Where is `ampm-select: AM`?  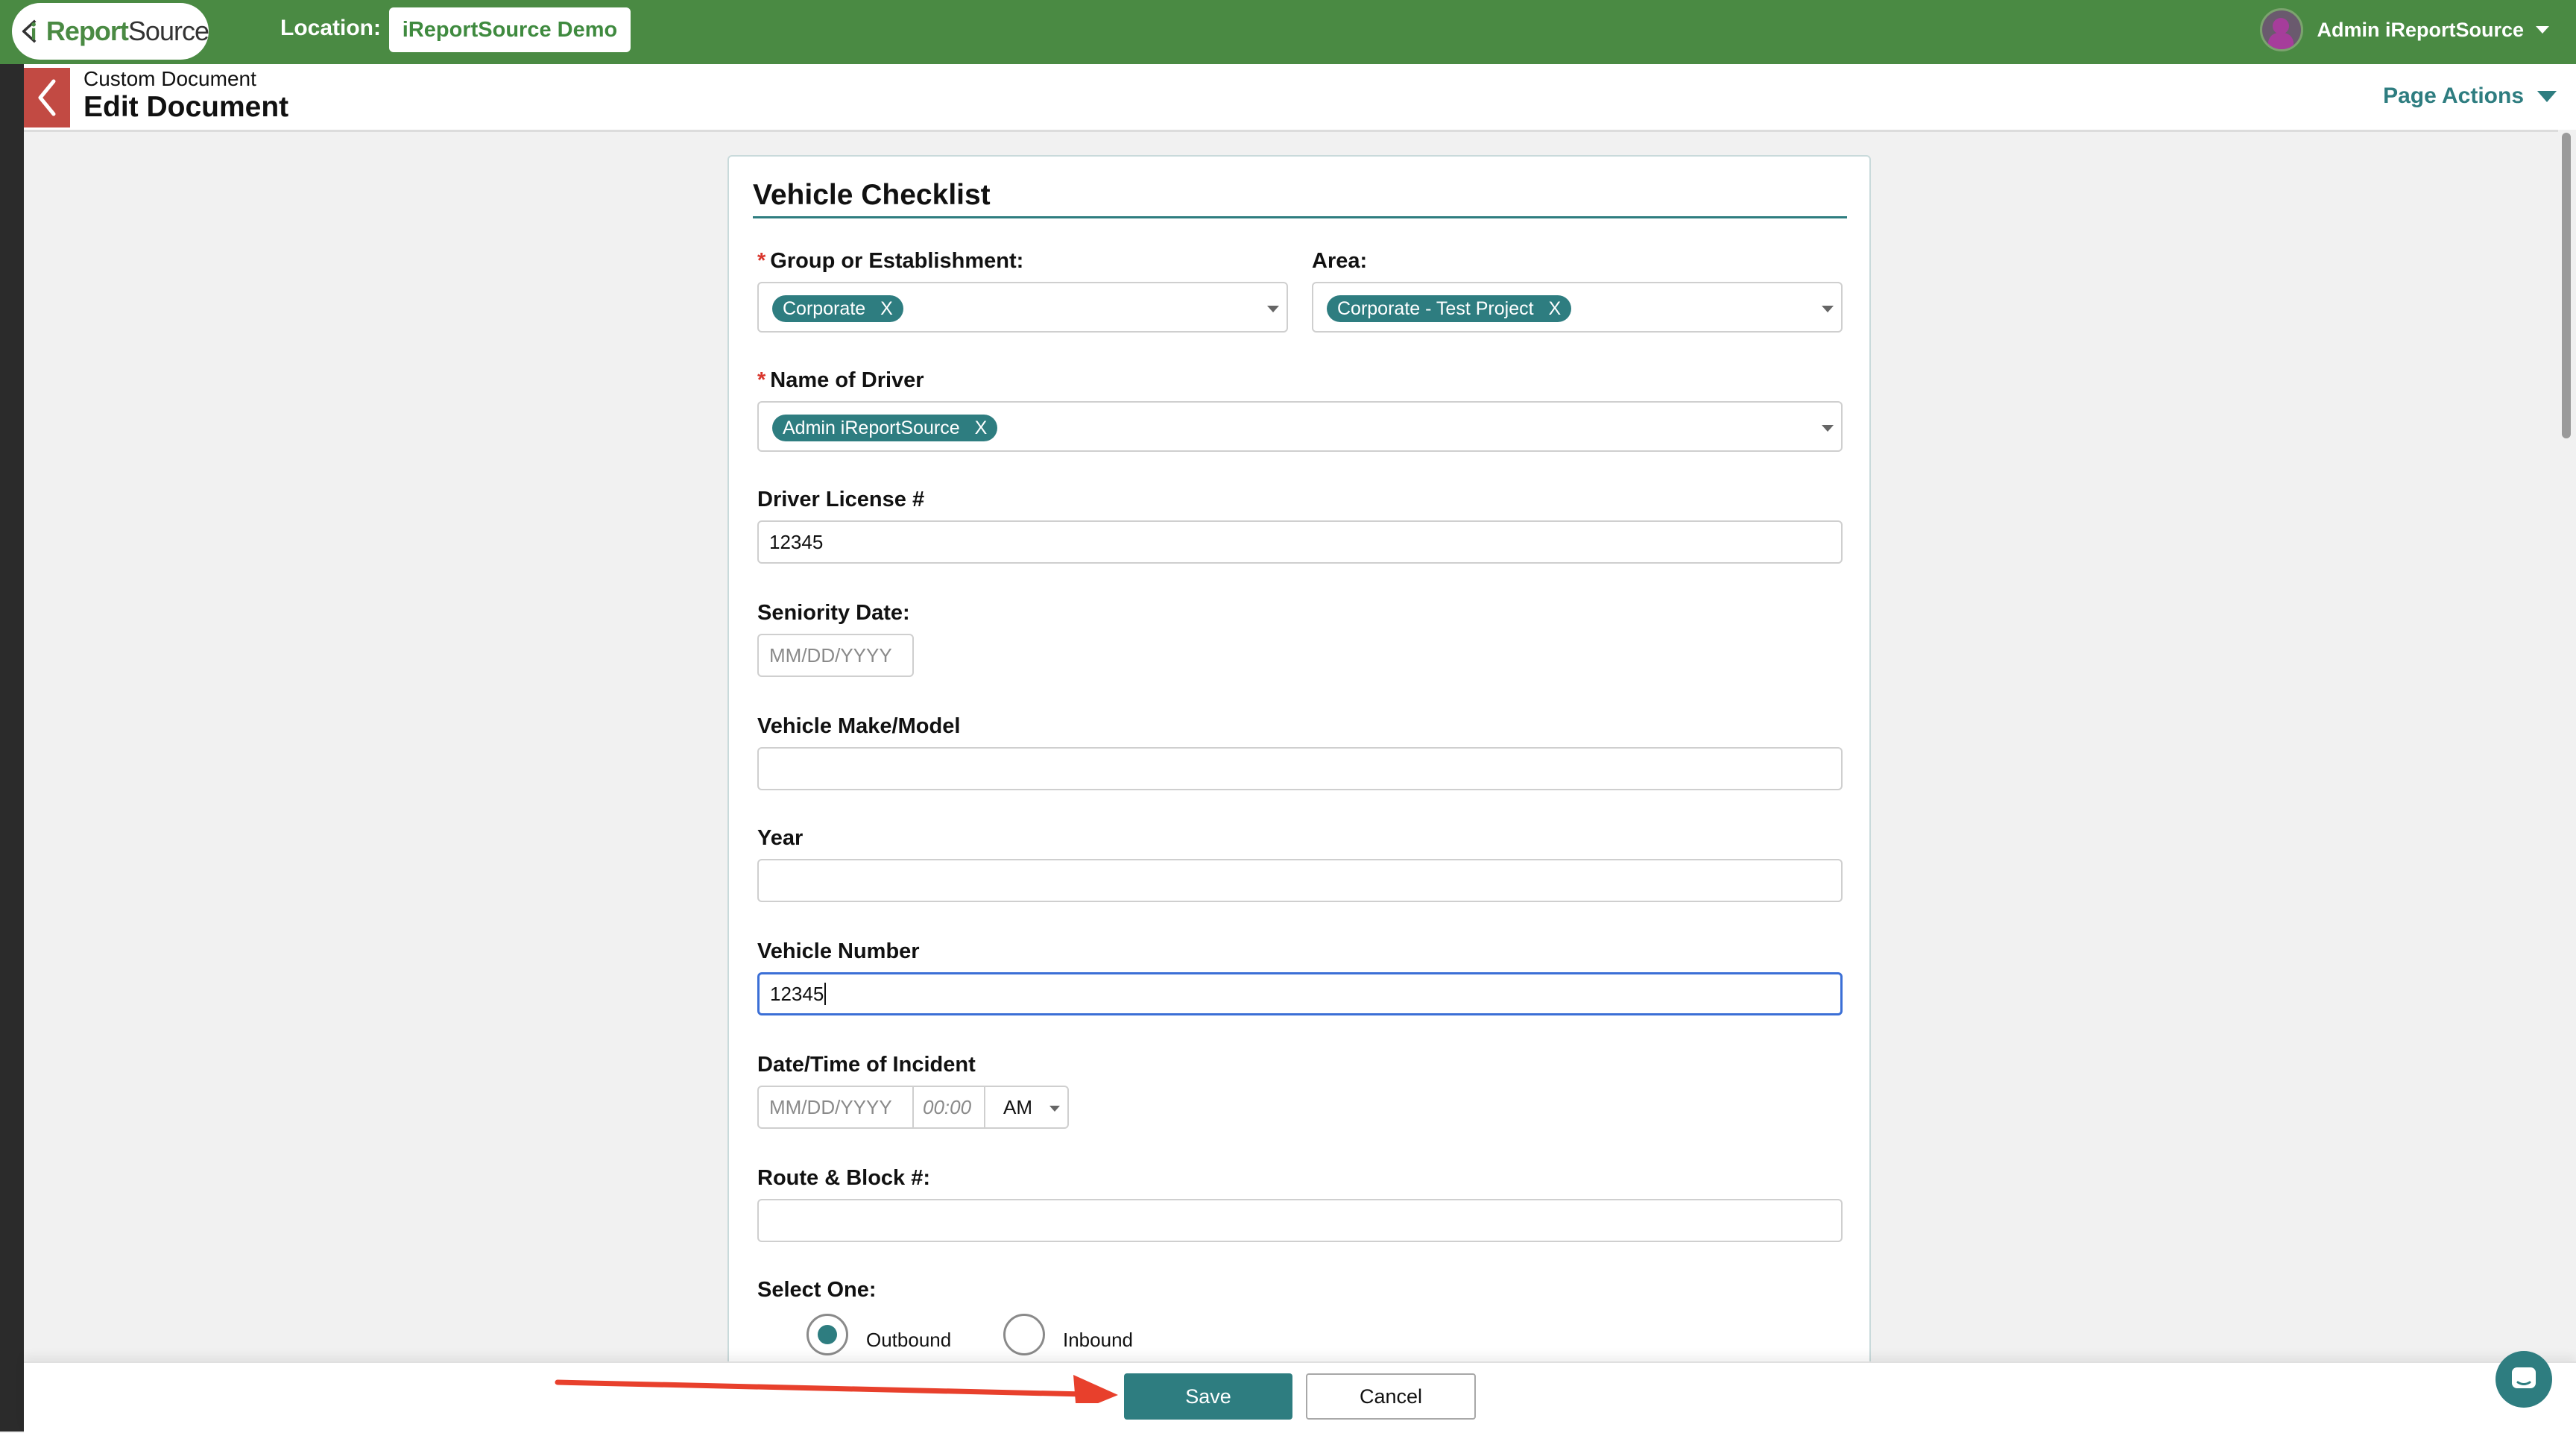 ampm-select: AM is located at coordinates (1027, 1107).